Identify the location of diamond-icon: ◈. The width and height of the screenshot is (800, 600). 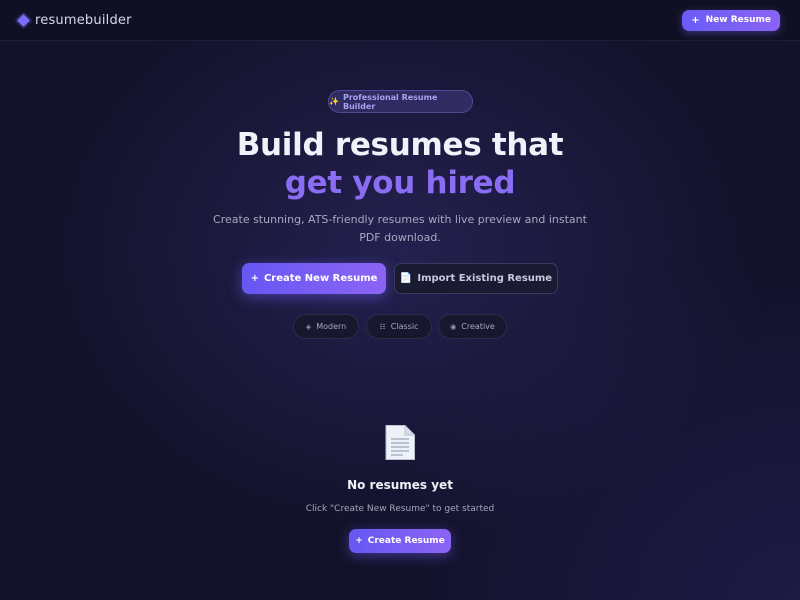
(308, 326).